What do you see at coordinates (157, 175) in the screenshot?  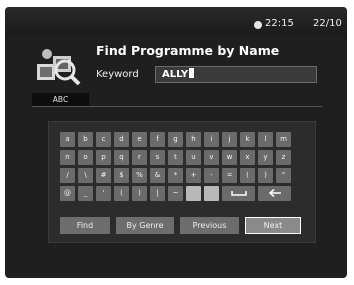 I see `key-ampersand: &` at bounding box center [157, 175].